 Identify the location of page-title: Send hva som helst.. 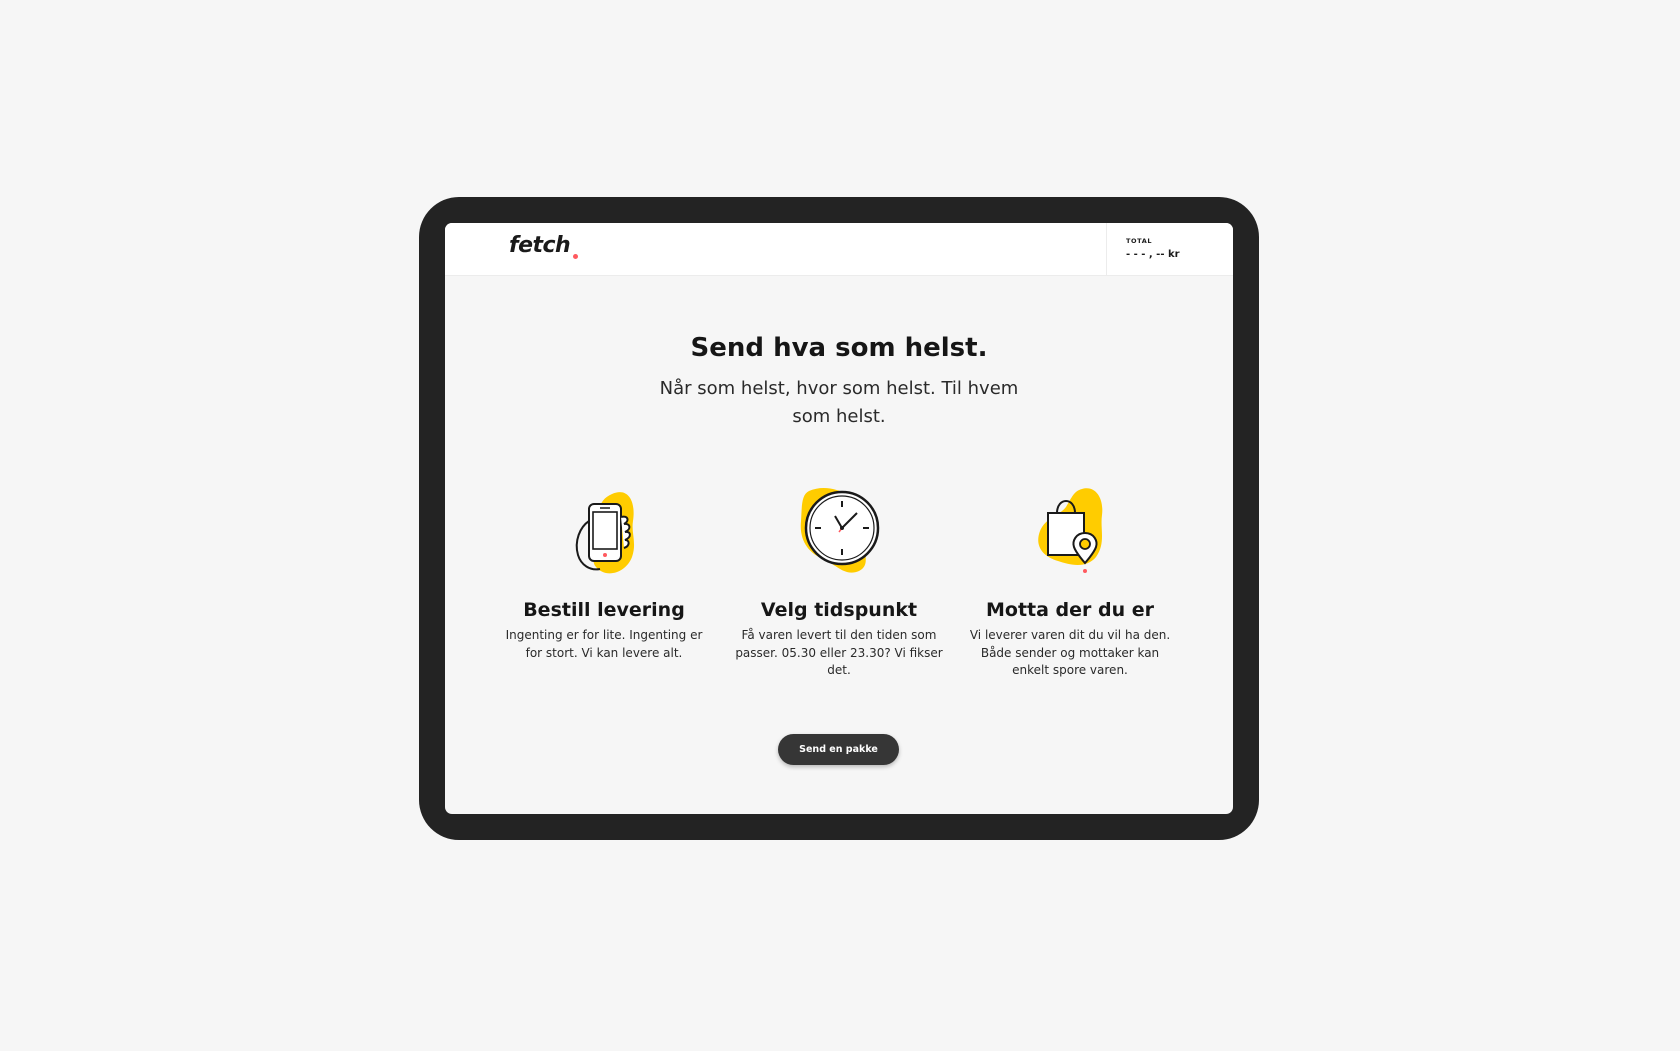
(839, 348).